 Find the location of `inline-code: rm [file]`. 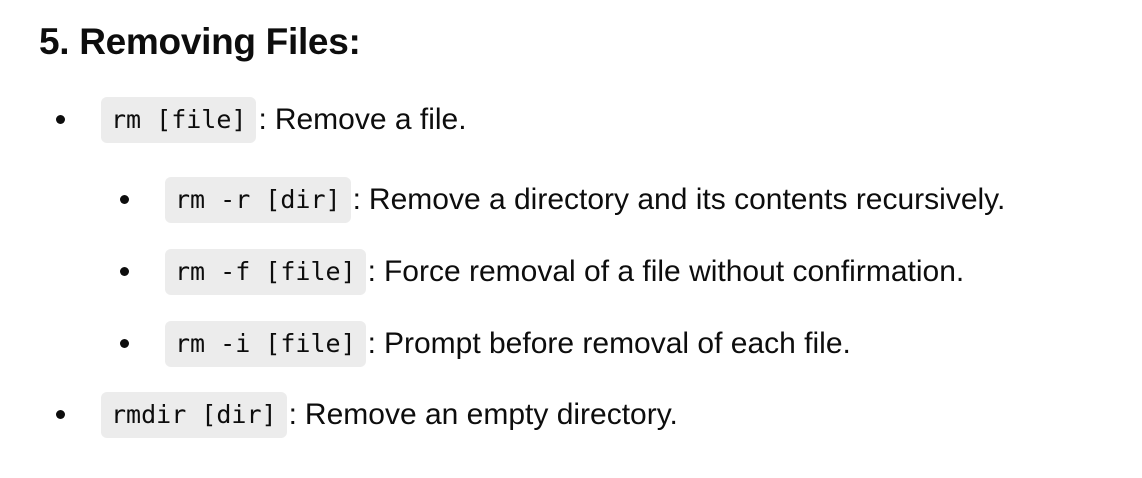

inline-code: rm [file] is located at coordinates (179, 120).